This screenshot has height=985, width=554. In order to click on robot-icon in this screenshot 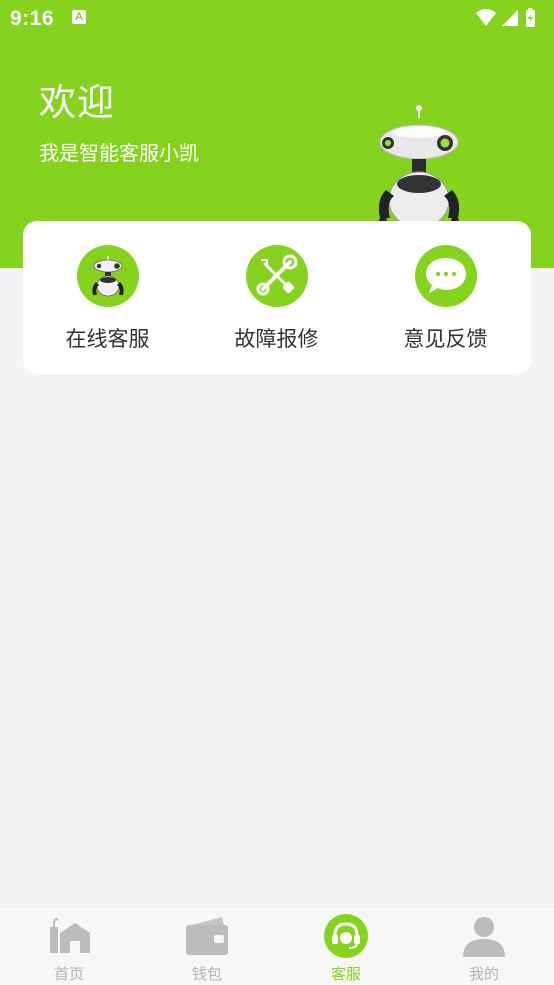, I will do `click(108, 276)`.